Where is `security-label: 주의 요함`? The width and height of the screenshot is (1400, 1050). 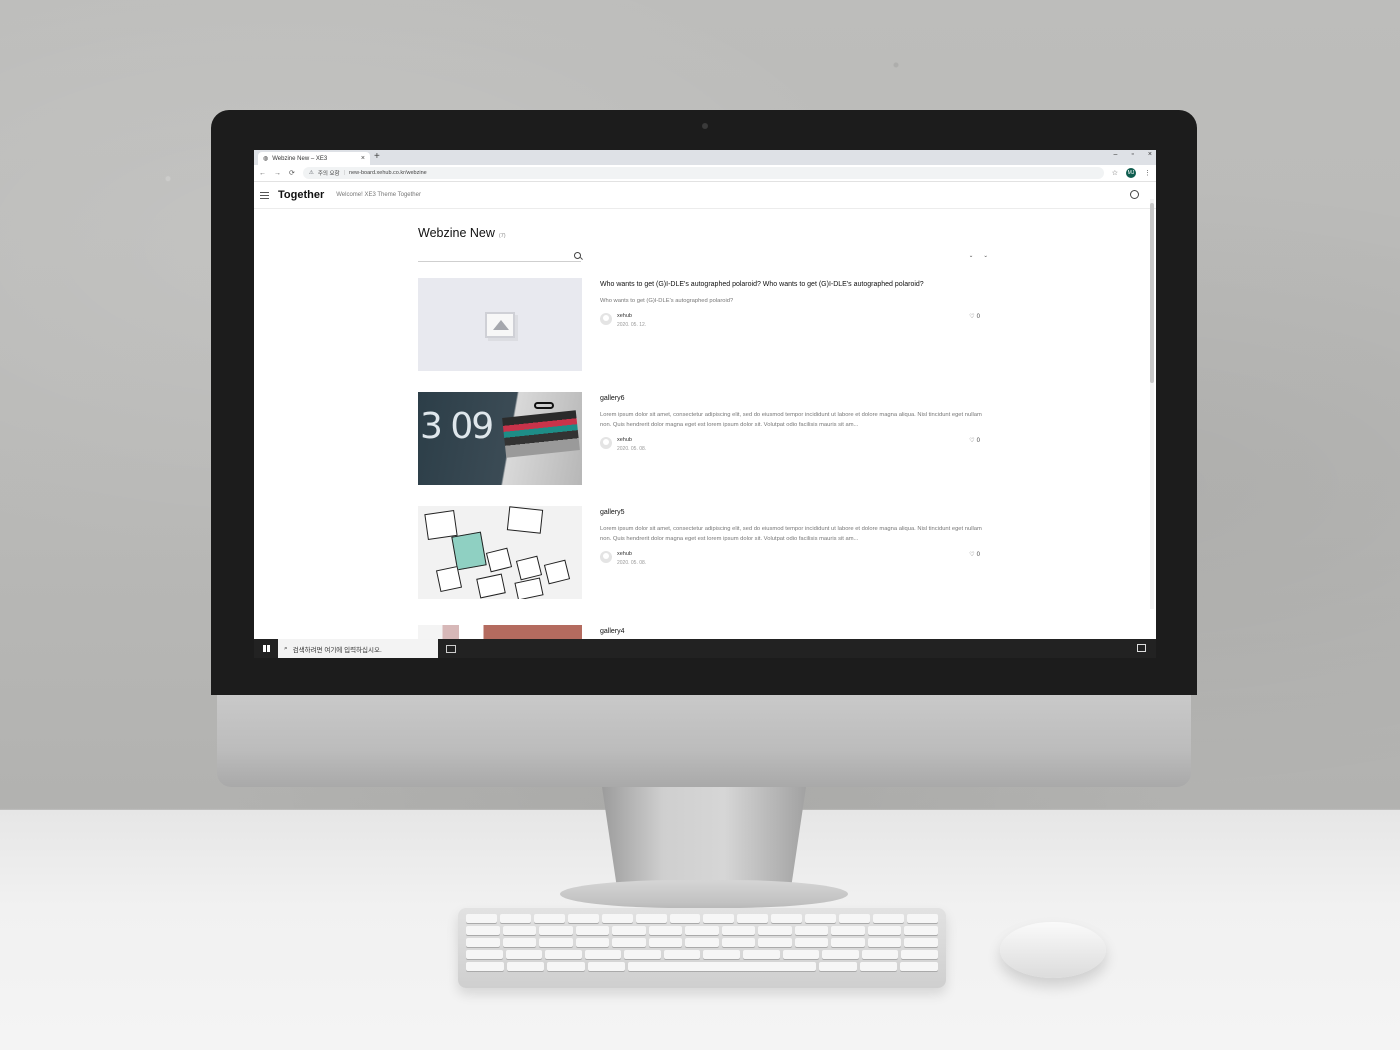 security-label: 주의 요함 is located at coordinates (328, 174).